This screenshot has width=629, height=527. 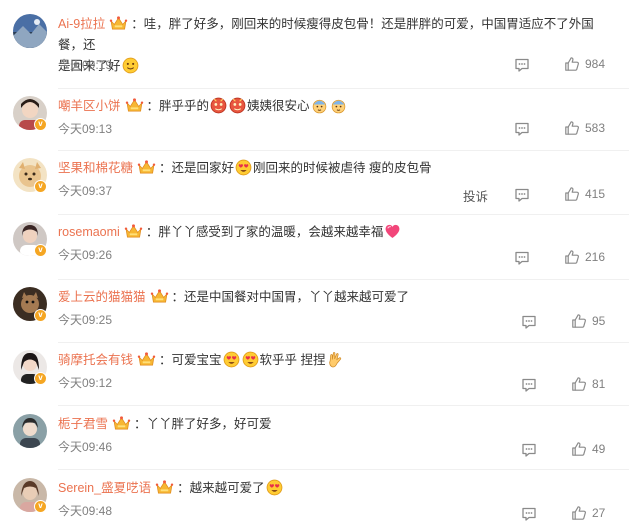 I want to click on like-button: 95, so click(x=588, y=321).